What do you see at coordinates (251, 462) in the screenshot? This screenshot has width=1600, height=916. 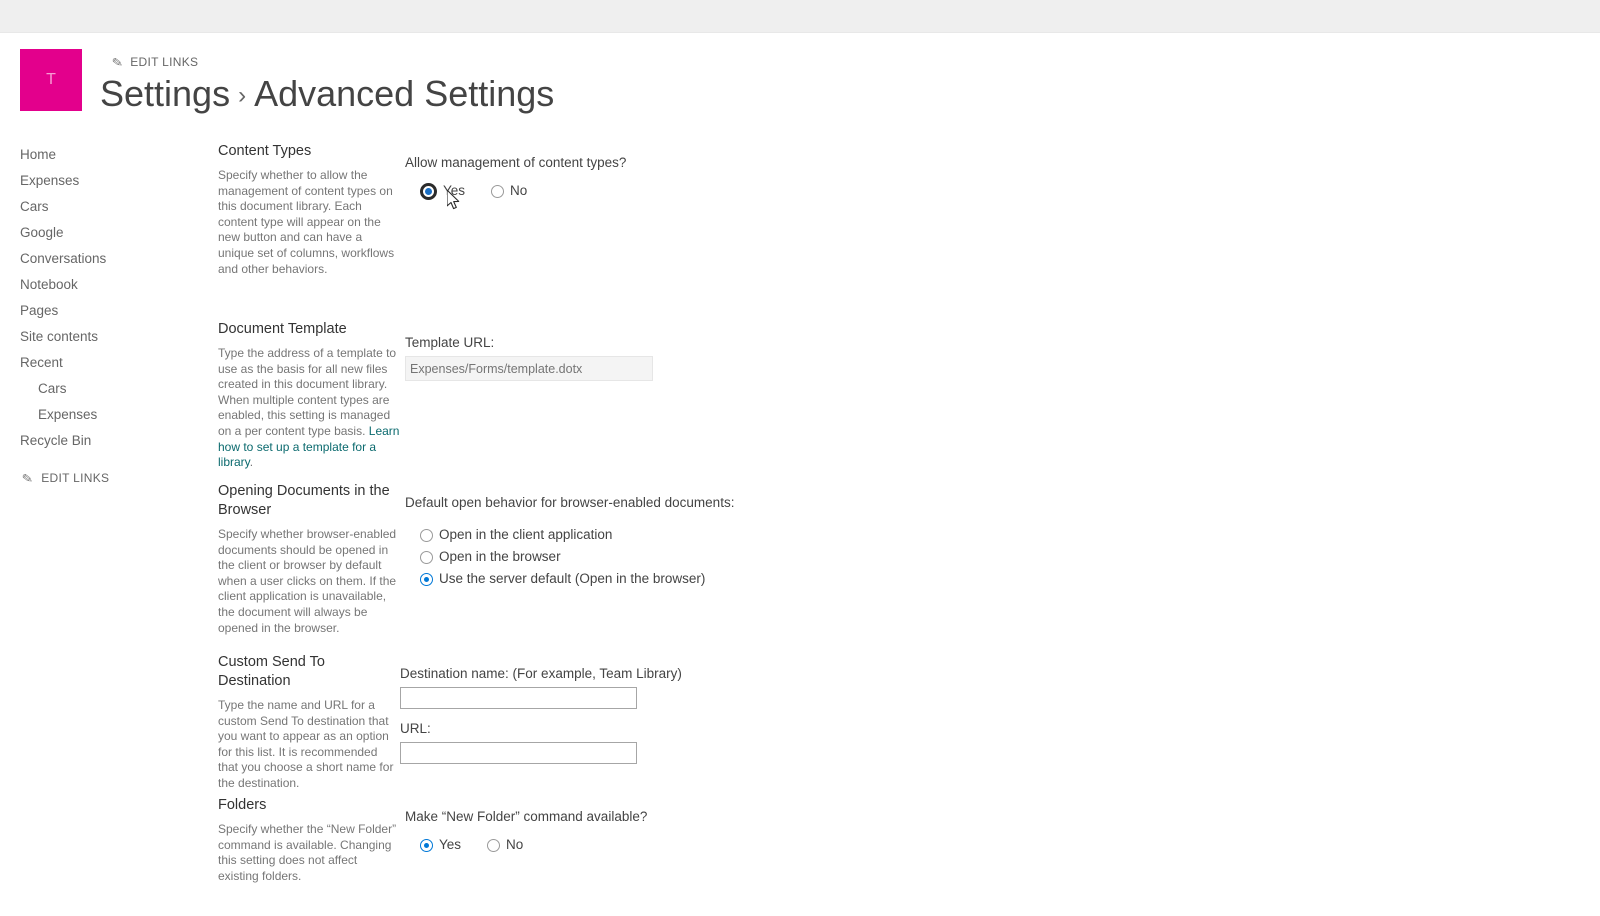 I see `doc-template-desc-part2: .` at bounding box center [251, 462].